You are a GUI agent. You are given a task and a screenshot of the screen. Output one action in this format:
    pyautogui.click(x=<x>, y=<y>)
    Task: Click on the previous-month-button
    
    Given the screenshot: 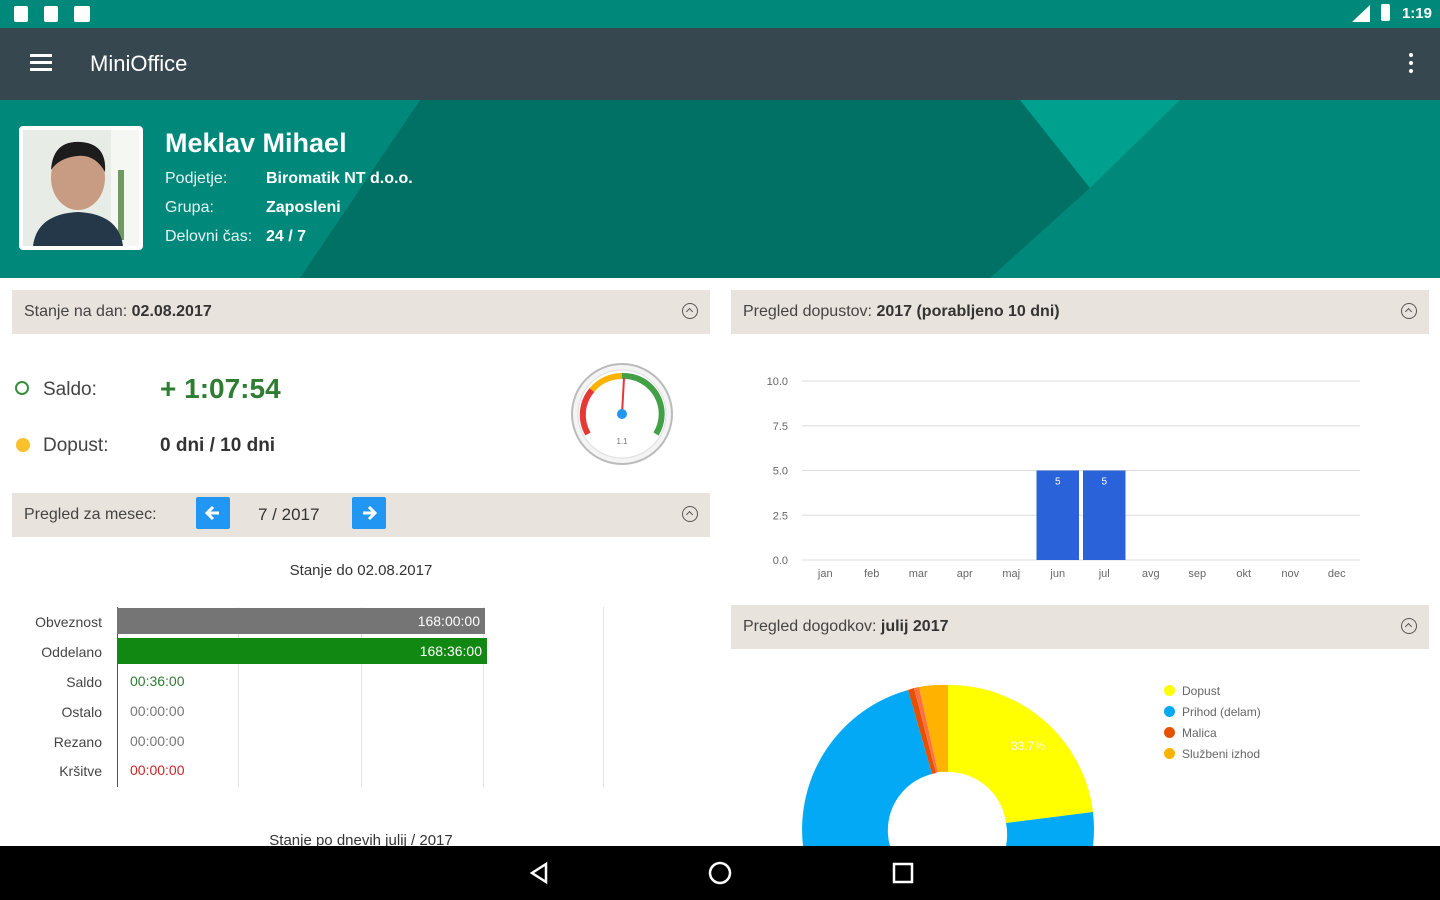 What is the action you would take?
    pyautogui.click(x=213, y=513)
    